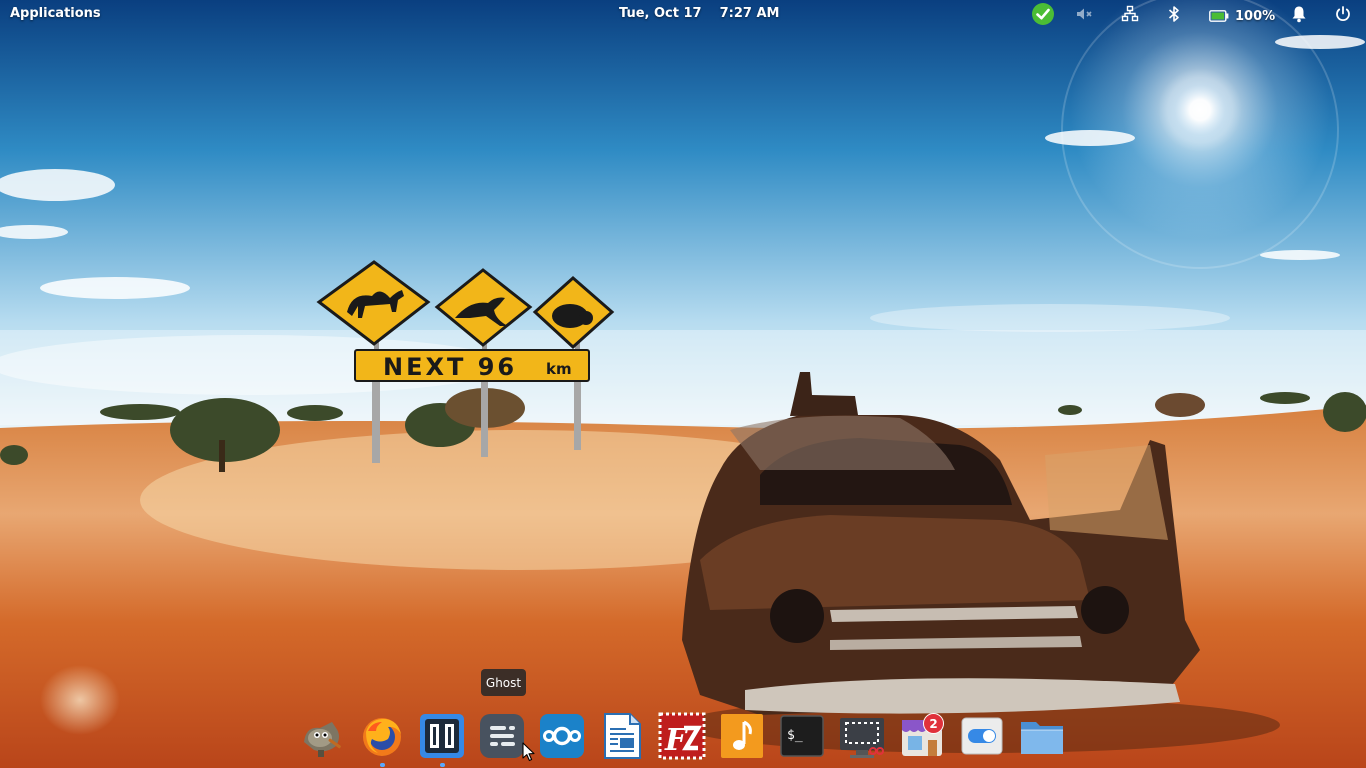 The height and width of the screenshot is (768, 1366). I want to click on dock-item-system-settings, so click(982, 736).